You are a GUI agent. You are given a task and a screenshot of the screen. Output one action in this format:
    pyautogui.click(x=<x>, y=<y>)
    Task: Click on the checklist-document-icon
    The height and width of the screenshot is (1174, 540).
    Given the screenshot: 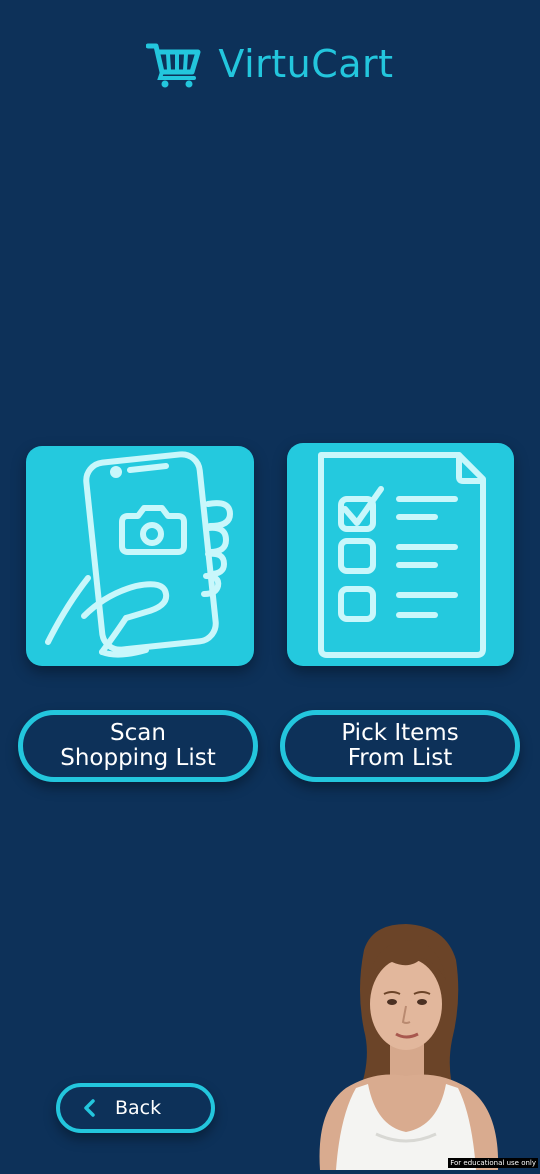 What is the action you would take?
    pyautogui.click(x=402, y=555)
    